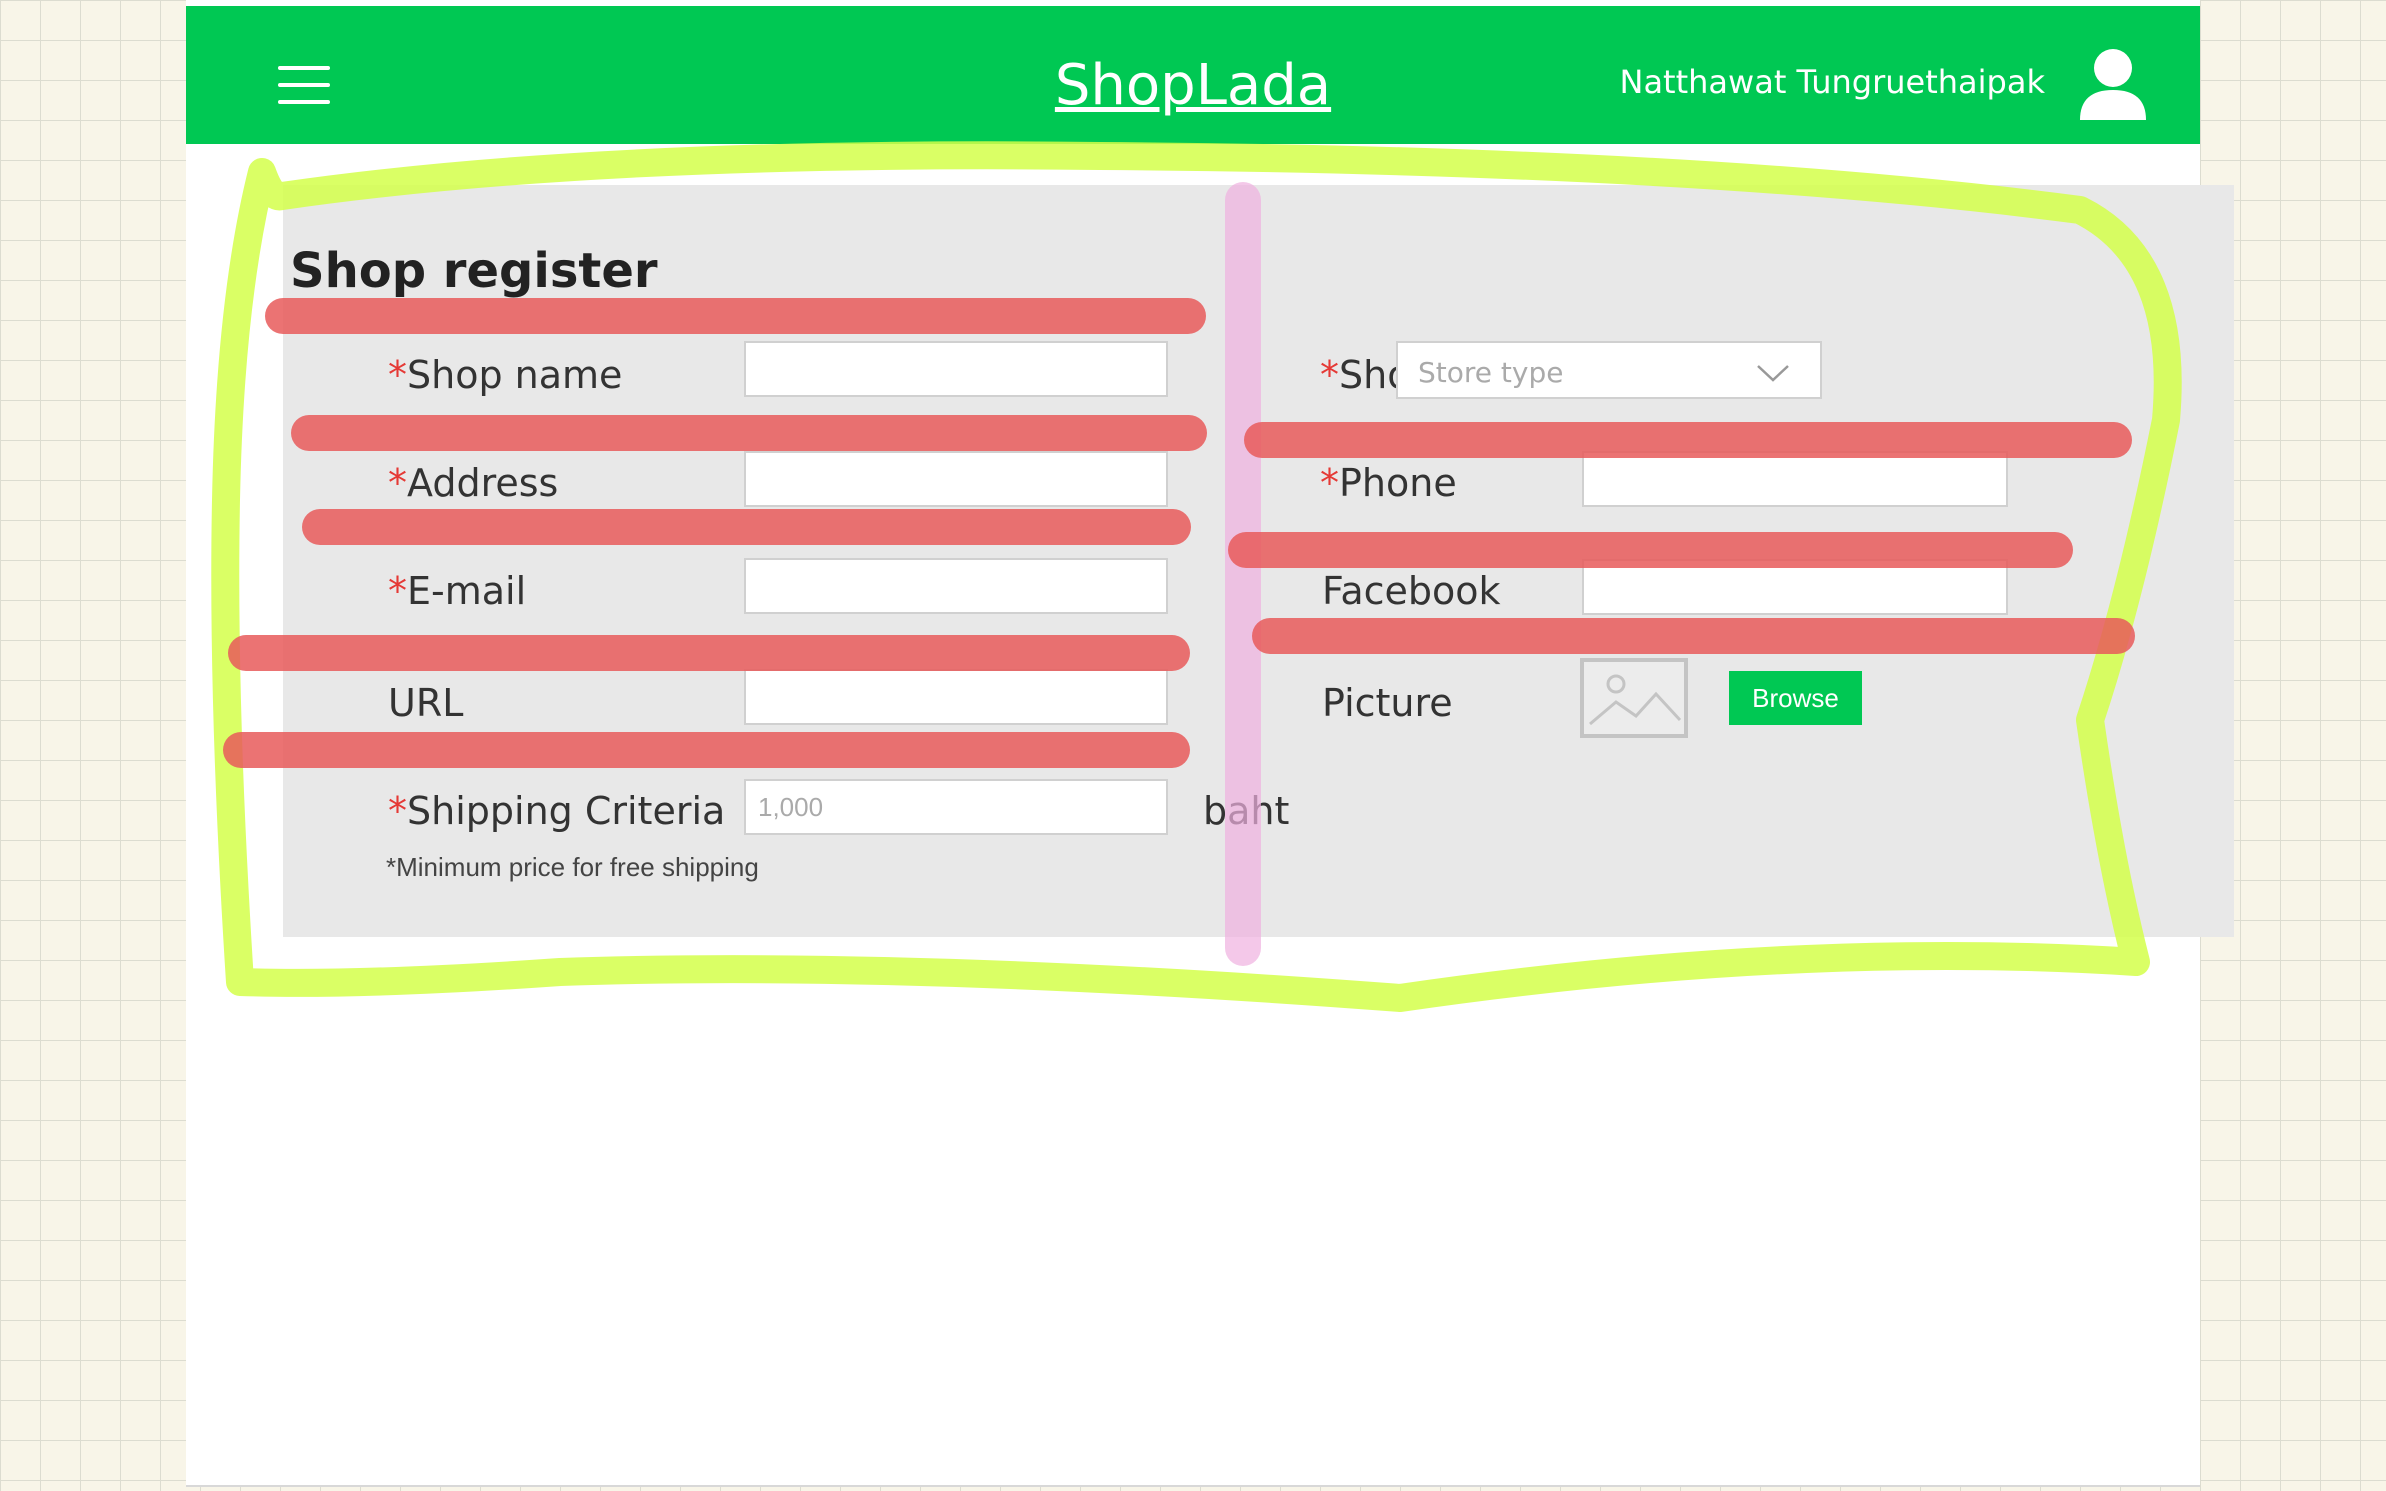  I want to click on facebook-input, so click(1795, 587).